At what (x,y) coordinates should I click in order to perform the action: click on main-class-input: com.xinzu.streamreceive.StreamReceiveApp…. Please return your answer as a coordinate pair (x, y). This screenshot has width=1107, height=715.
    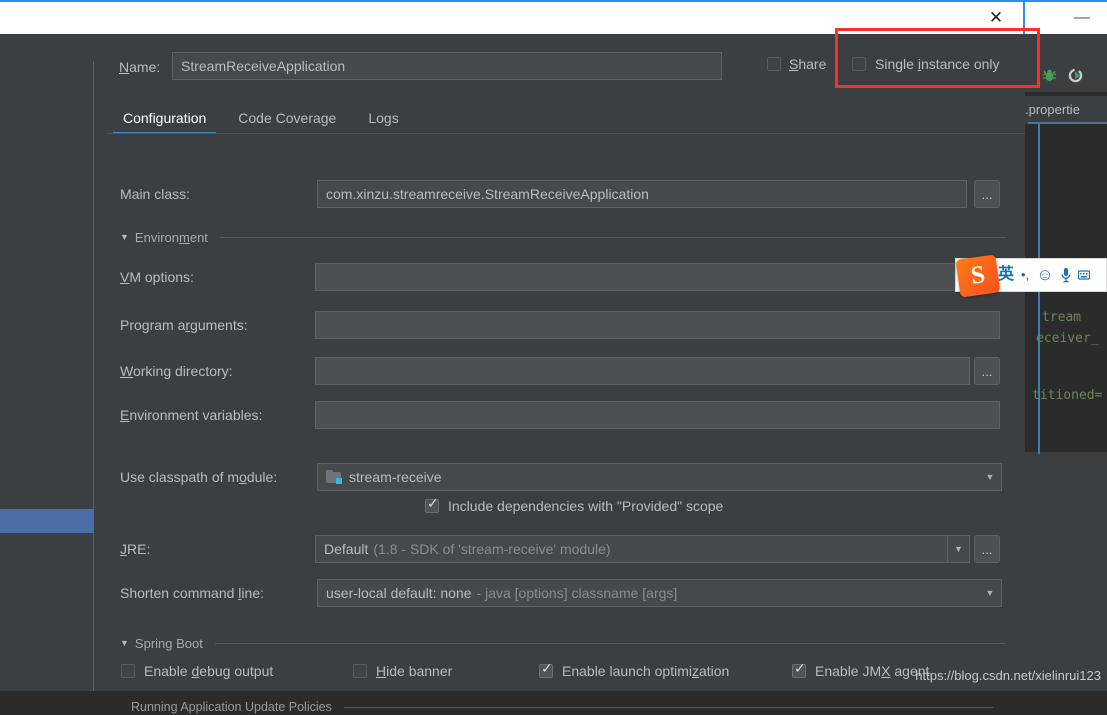
    Looking at the image, I should click on (642, 194).